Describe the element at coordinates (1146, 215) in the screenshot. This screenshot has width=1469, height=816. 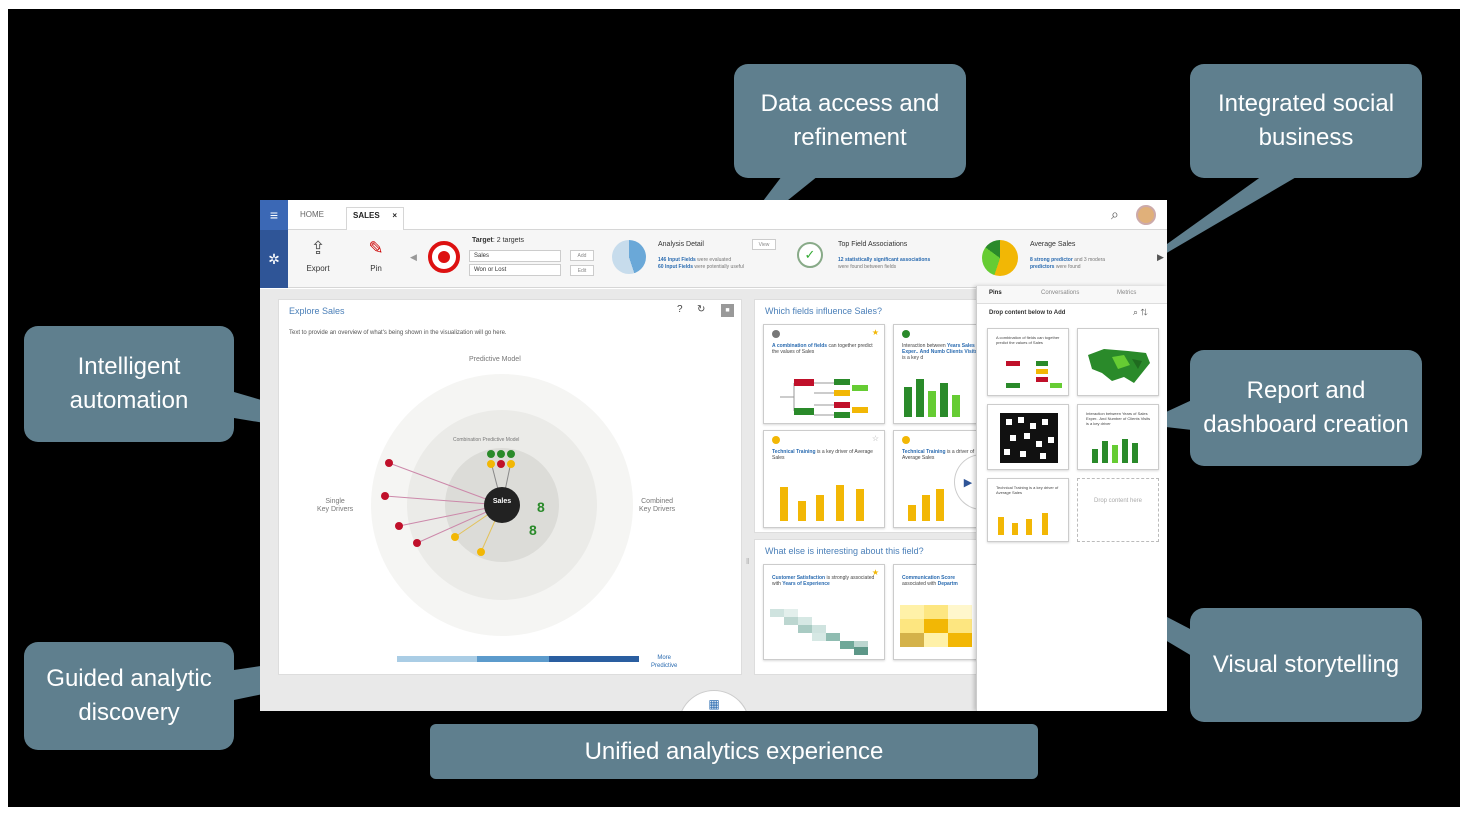
I see `avatar` at that location.